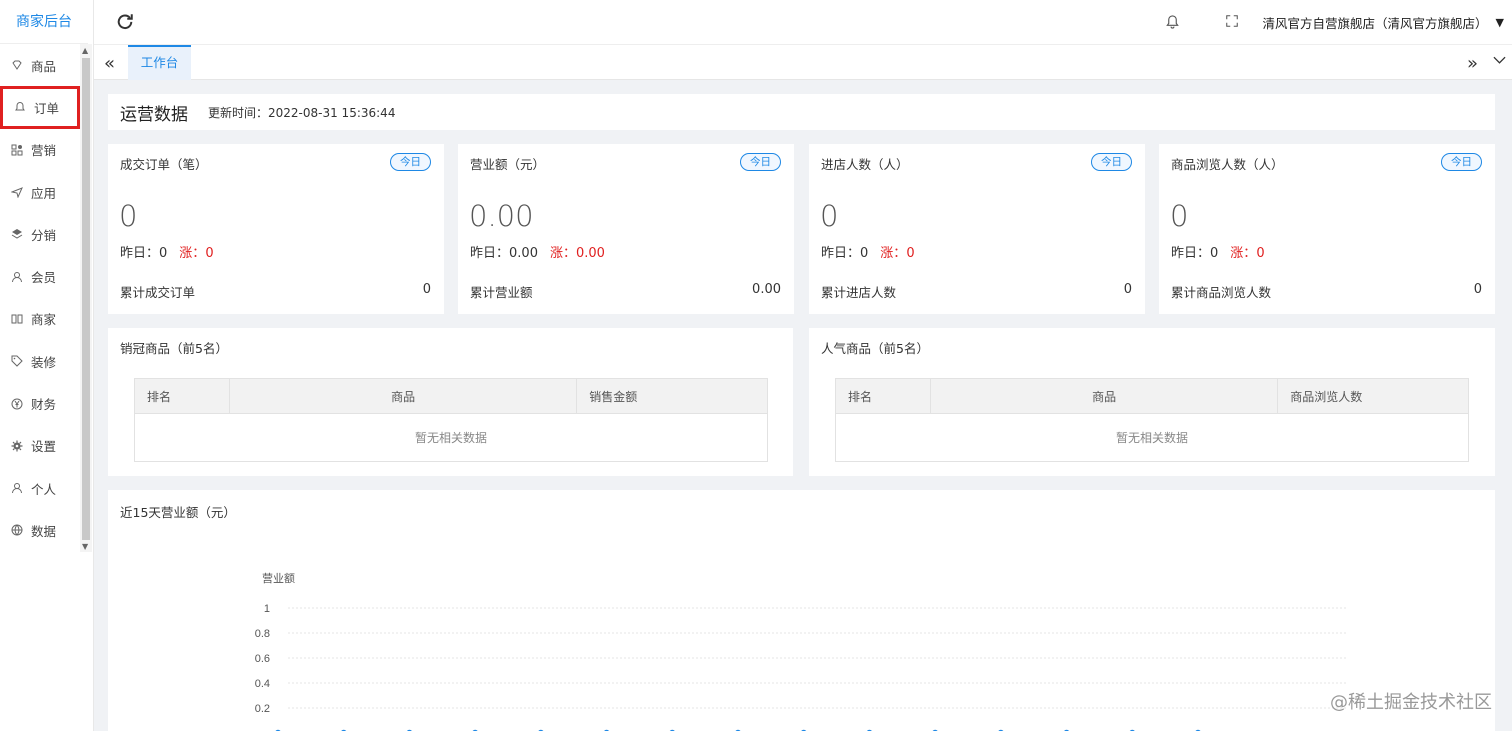  I want to click on top-sales-card: 销冠商品（前5名） 排名 商品 销售金额 暂无相关数据, so click(450, 402).